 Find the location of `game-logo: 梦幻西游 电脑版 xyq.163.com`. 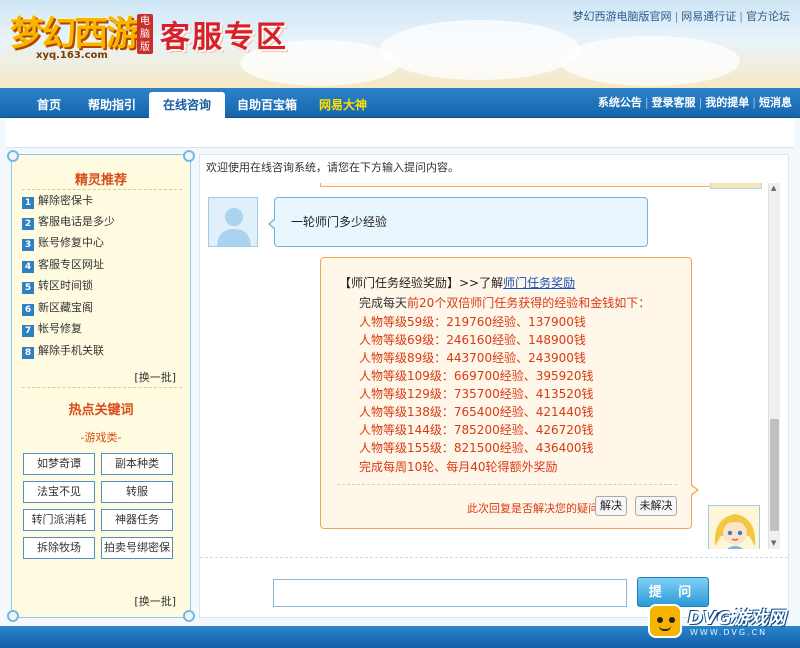

game-logo: 梦幻西游 电脑版 xyq.163.com is located at coordinates (85, 39).